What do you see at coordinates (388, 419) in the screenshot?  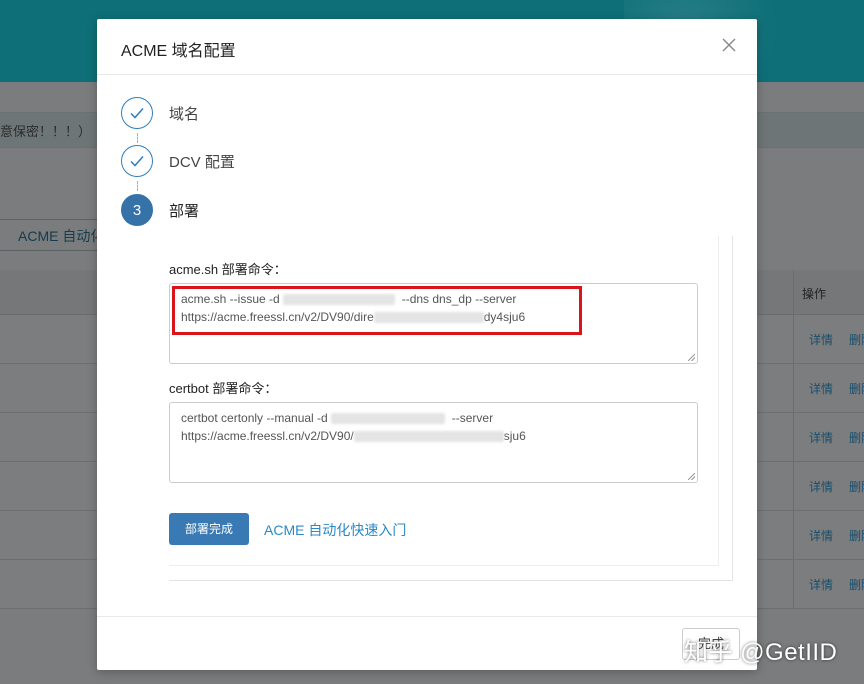 I see `redacted-domain` at bounding box center [388, 419].